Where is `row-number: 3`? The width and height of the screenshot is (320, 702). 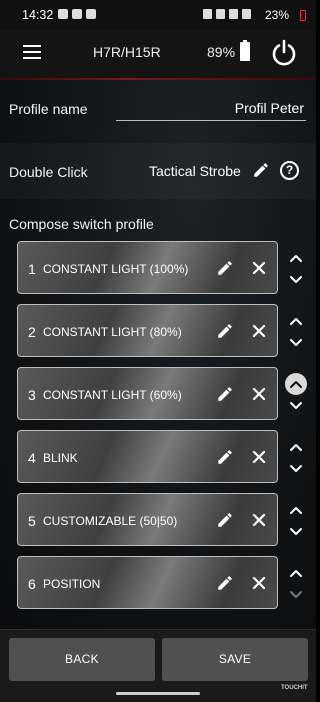 row-number: 3 is located at coordinates (32, 395).